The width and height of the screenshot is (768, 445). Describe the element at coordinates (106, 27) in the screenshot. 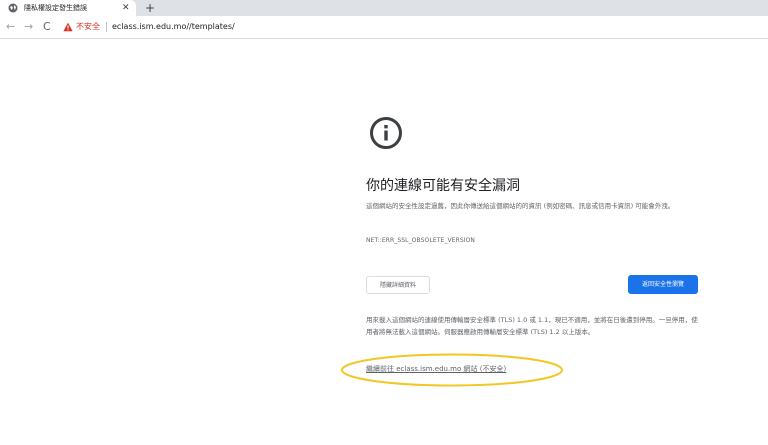

I see `omnibox-divider` at that location.